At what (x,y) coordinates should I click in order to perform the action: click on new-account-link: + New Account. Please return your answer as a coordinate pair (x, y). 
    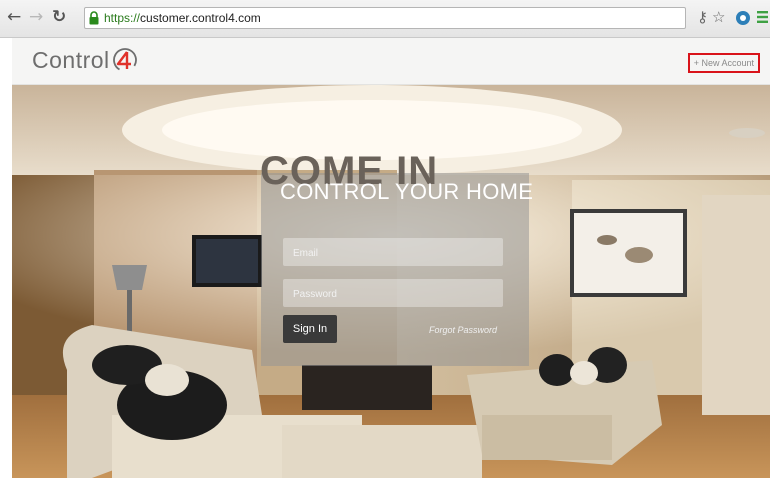
    Looking at the image, I should click on (723, 63).